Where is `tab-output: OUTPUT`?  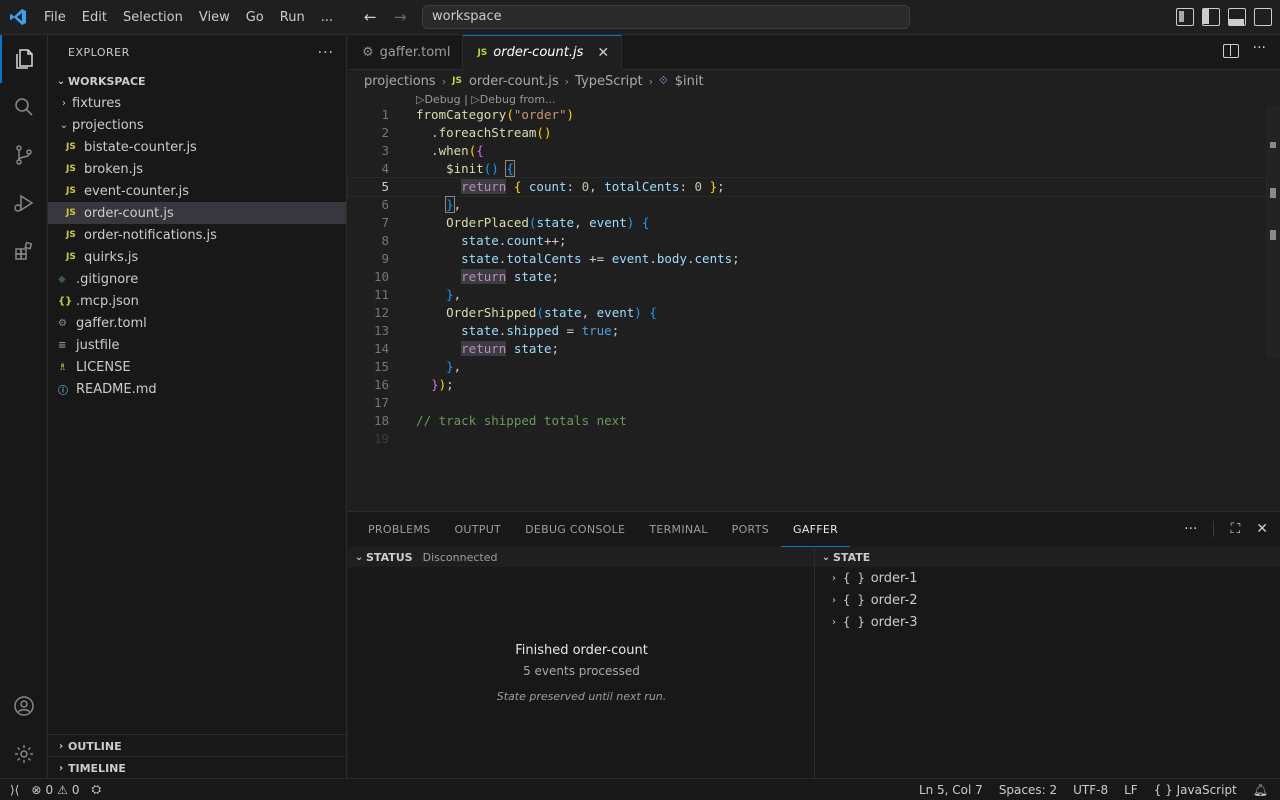 tab-output: OUTPUT is located at coordinates (477, 529).